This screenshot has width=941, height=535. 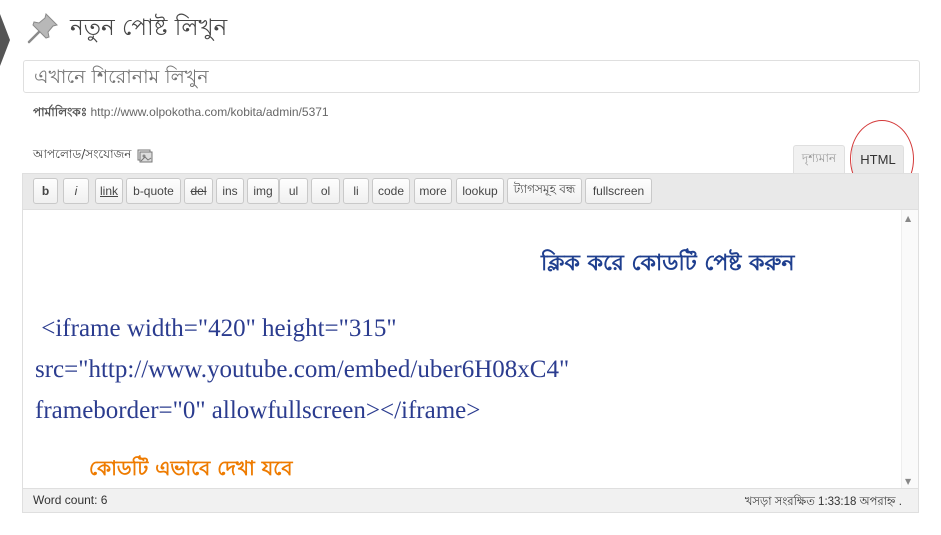 I want to click on toolbar-button-bquote: b-quote, so click(x=153, y=191).